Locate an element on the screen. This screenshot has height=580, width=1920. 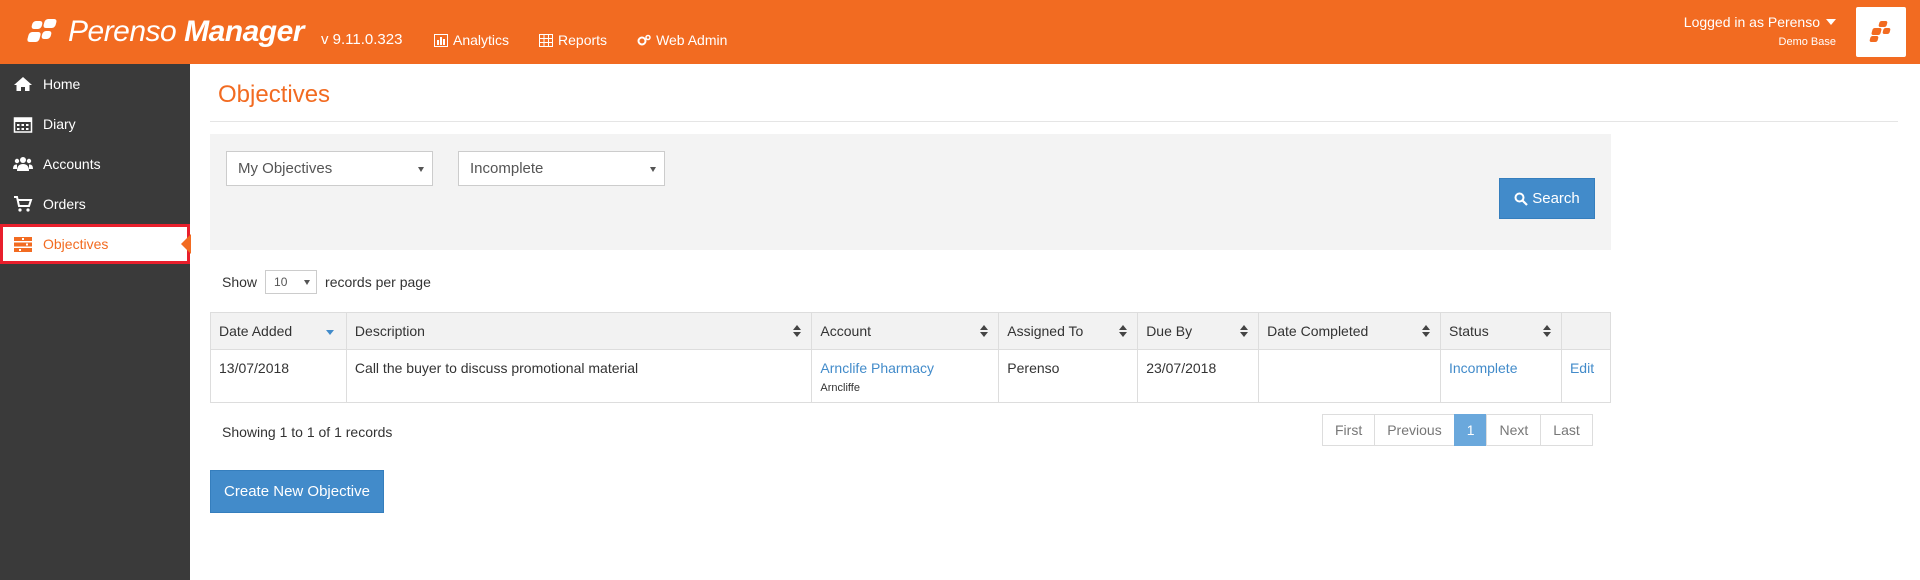
sidebar-item-accounts: Accounts is located at coordinates (95, 164).